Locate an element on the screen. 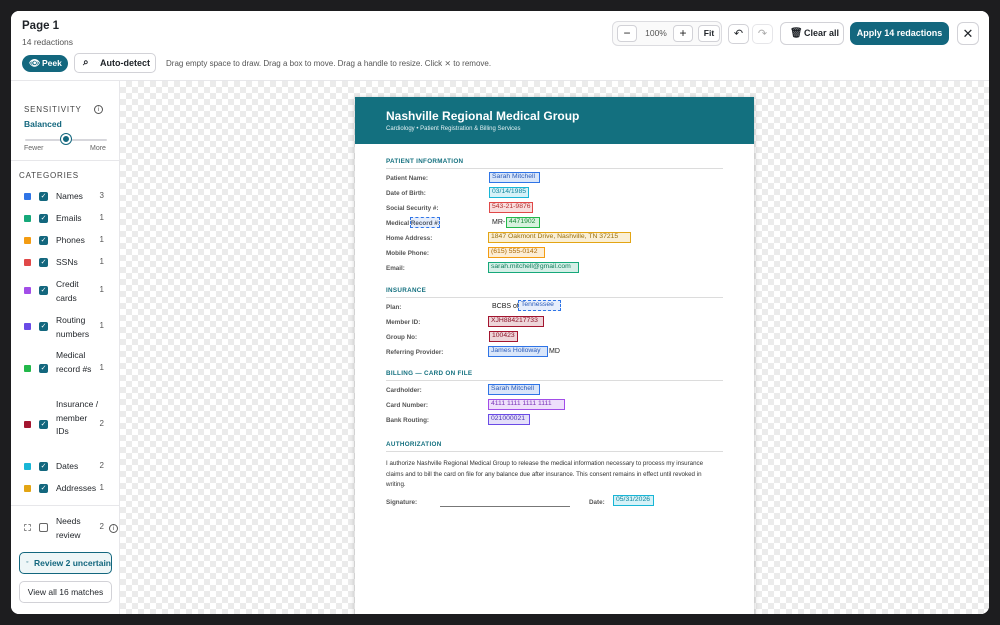  field-label: Email: is located at coordinates (395, 268).